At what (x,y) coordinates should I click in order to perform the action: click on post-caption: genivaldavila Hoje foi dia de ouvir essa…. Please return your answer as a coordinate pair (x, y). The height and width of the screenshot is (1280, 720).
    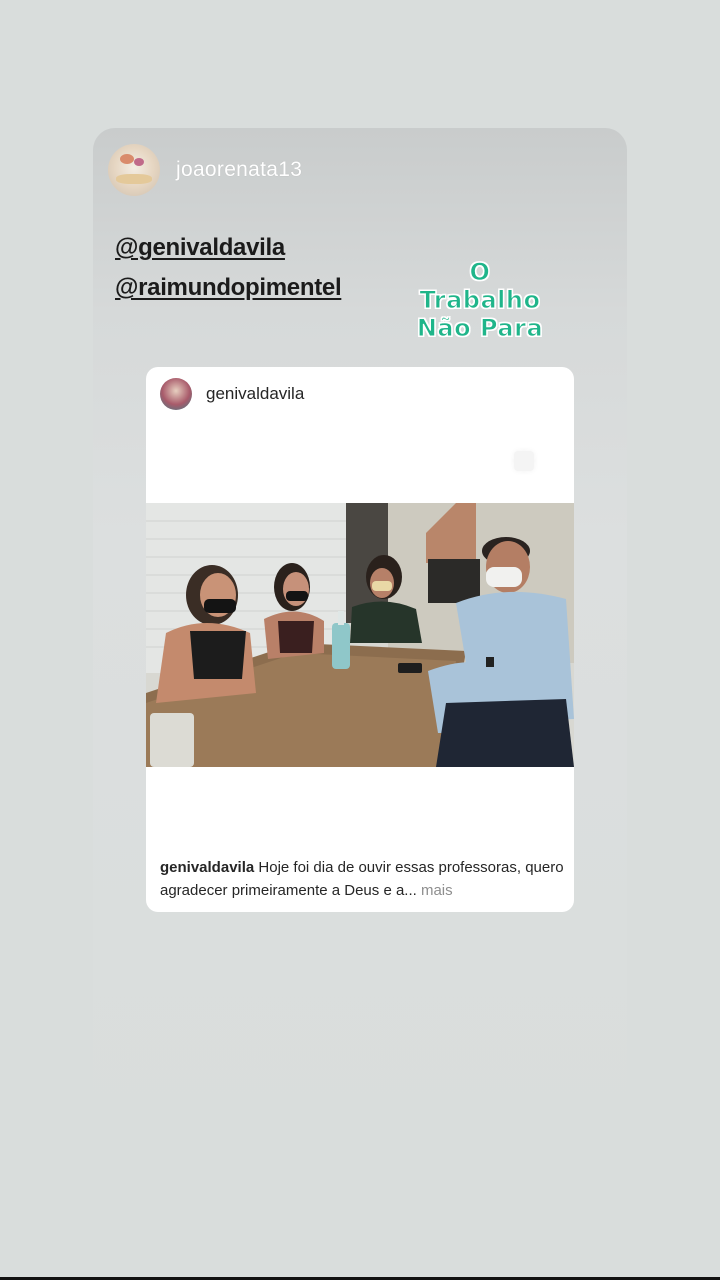
    Looking at the image, I should click on (362, 879).